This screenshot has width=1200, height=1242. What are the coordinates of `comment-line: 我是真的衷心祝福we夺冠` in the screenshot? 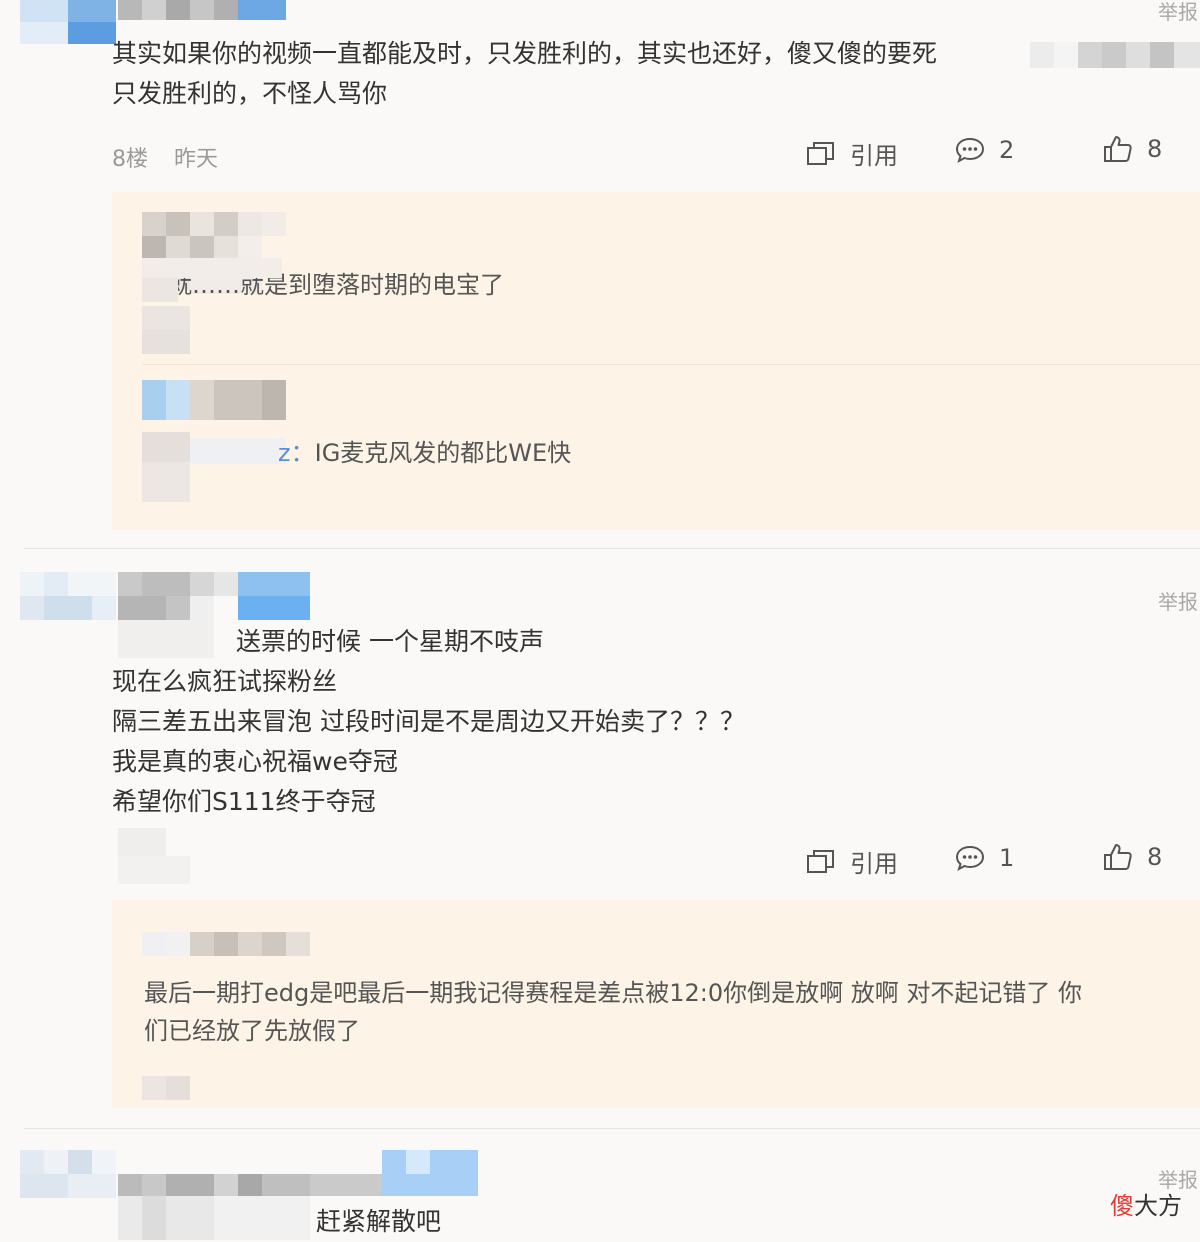 It's located at (255, 761).